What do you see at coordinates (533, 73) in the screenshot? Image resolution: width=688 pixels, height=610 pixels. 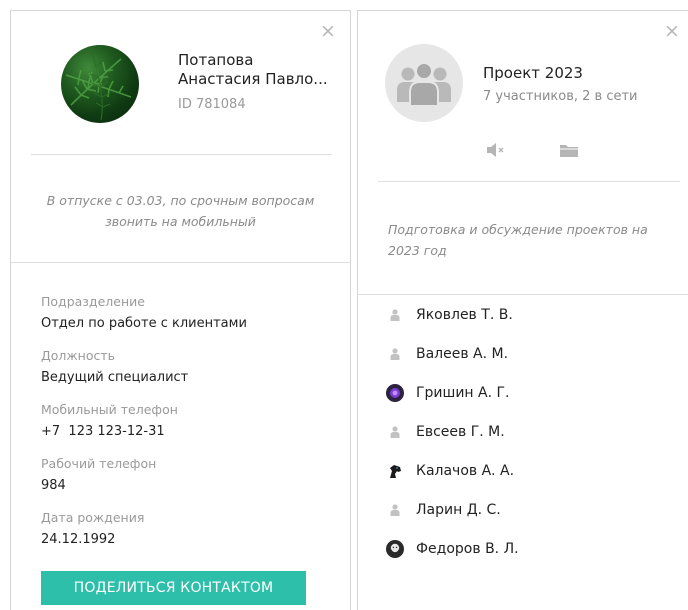 I see `group-title: Проект 2023` at bounding box center [533, 73].